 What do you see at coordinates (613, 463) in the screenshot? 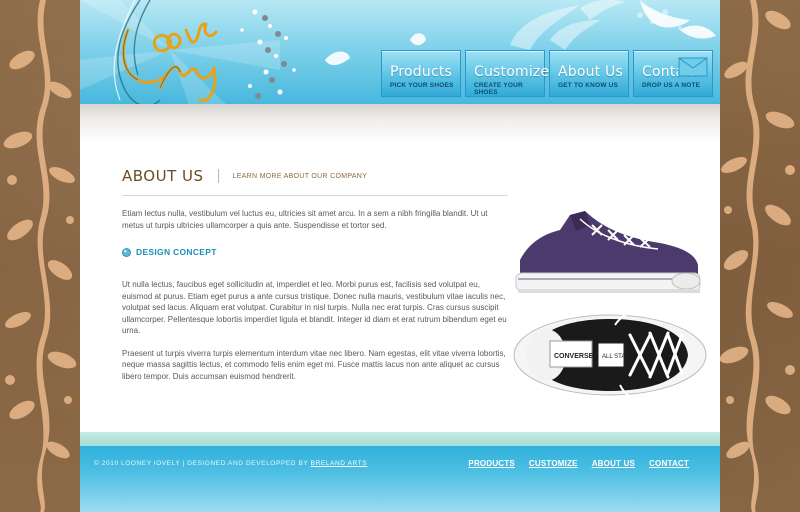
I see `footer-link-about-us: ABOUT US` at bounding box center [613, 463].